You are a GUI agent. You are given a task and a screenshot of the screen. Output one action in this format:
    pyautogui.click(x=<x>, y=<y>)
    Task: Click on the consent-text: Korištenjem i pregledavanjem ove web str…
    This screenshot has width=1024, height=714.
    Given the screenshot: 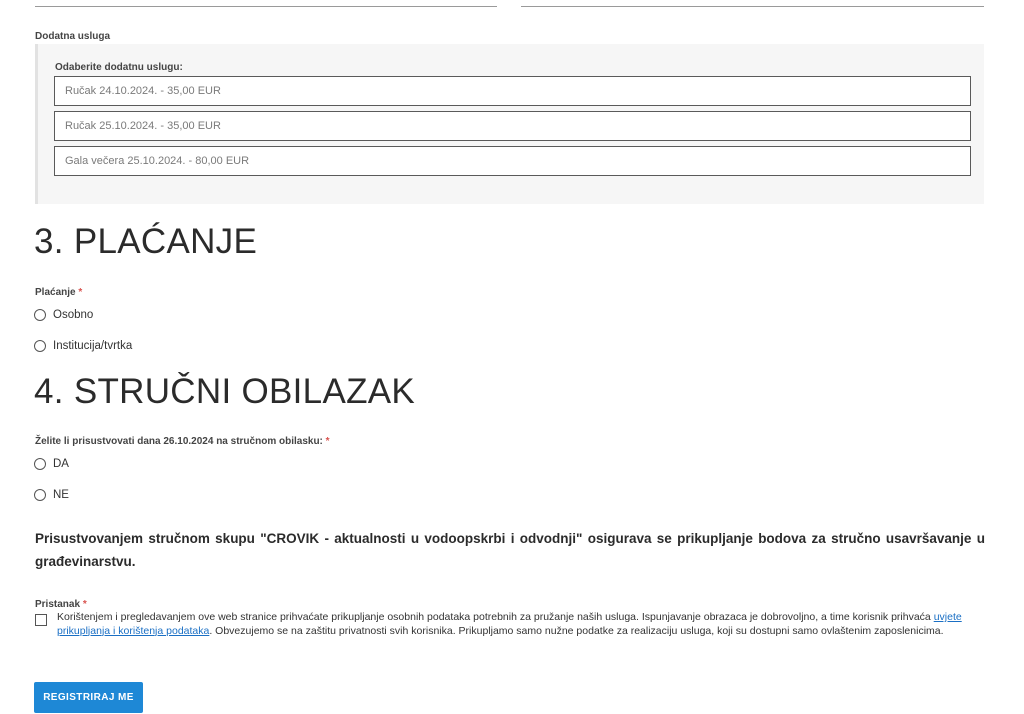 What is the action you would take?
    pyautogui.click(x=522, y=624)
    